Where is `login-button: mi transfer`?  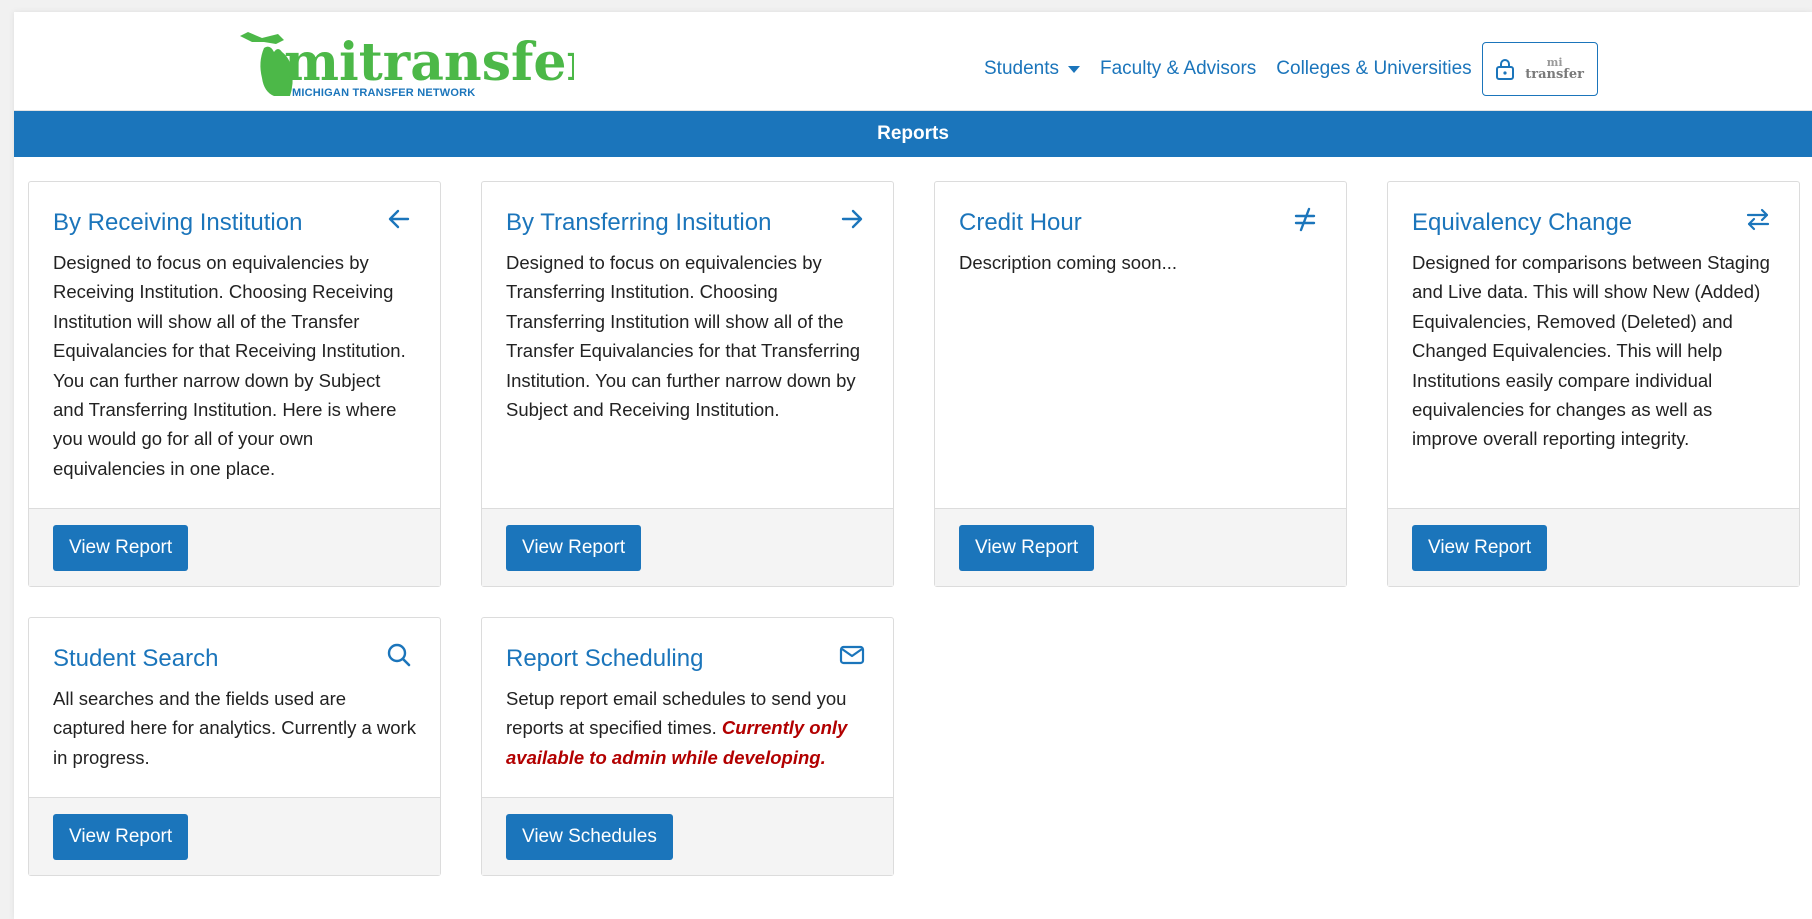
login-button: mi transfer is located at coordinates (1539, 69).